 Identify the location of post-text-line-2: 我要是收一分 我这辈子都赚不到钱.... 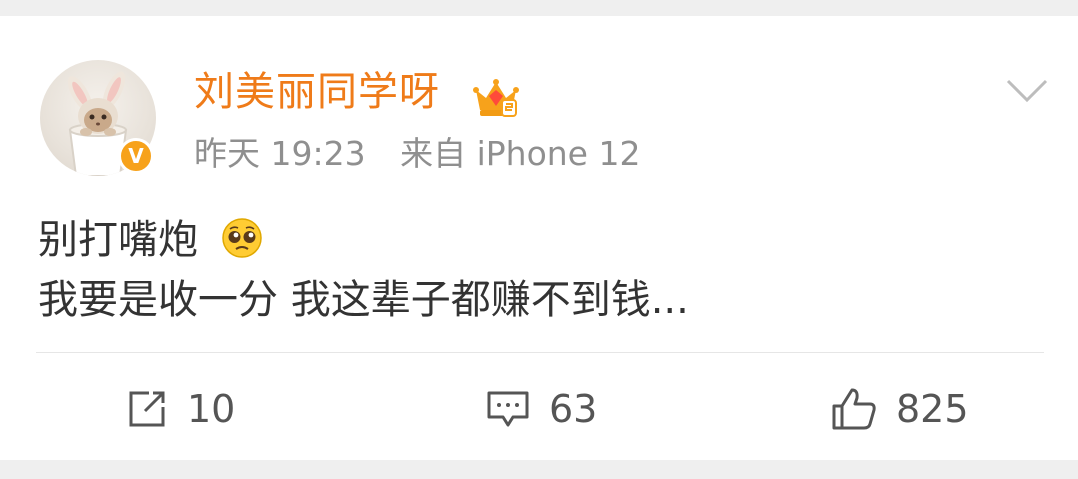
(363, 300).